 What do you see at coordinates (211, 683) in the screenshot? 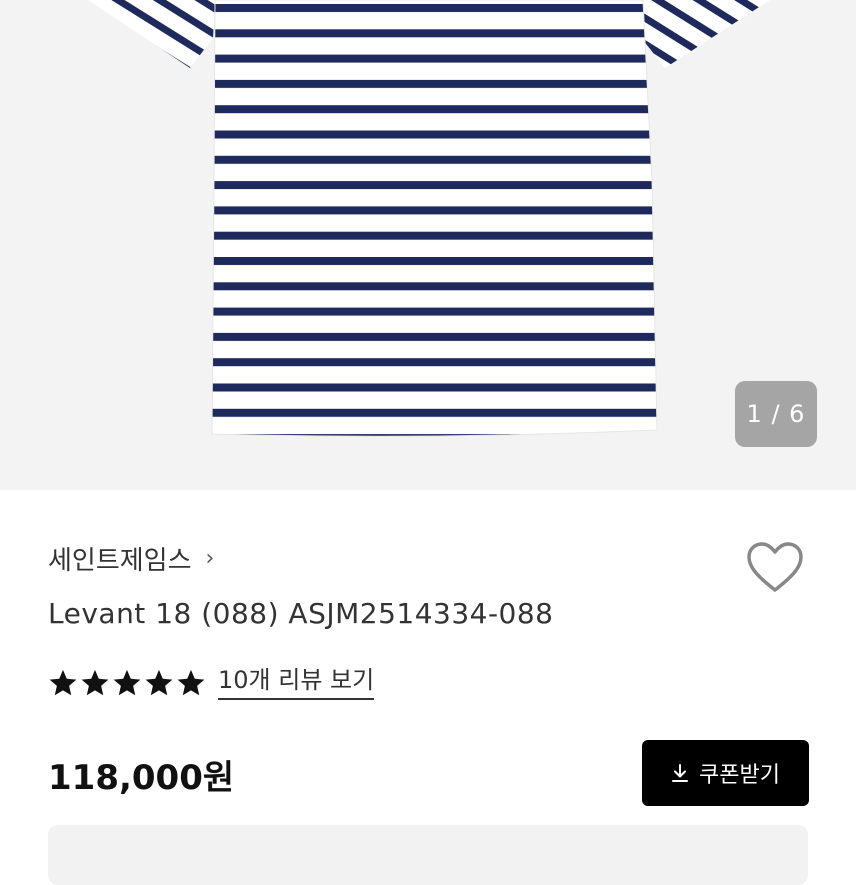
I see `rating-row: 10개 리뷰 보기` at bounding box center [211, 683].